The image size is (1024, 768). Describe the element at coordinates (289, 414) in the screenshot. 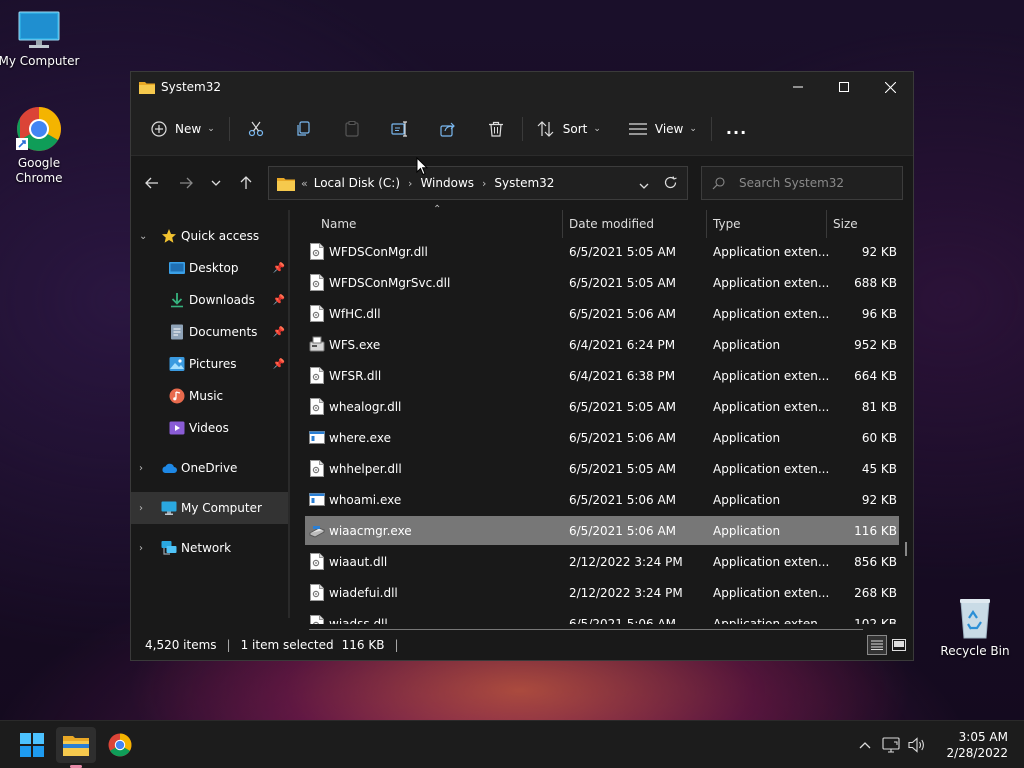

I see `sidebar-scrollbar` at that location.